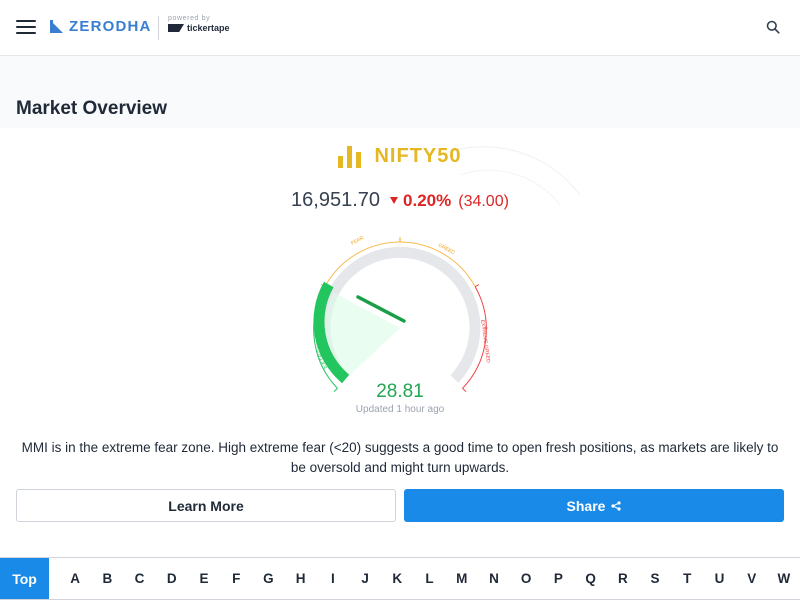  What do you see at coordinates (446, 249) in the screenshot?
I see `label-greed: GREED` at bounding box center [446, 249].